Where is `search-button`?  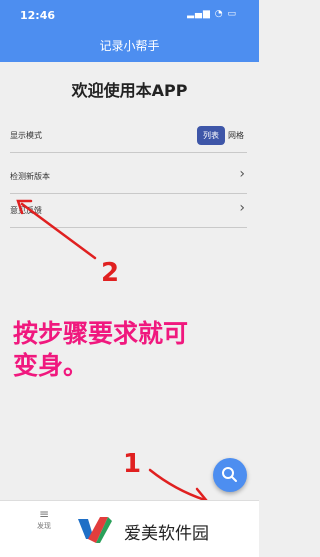
search-button is located at coordinates (230, 475).